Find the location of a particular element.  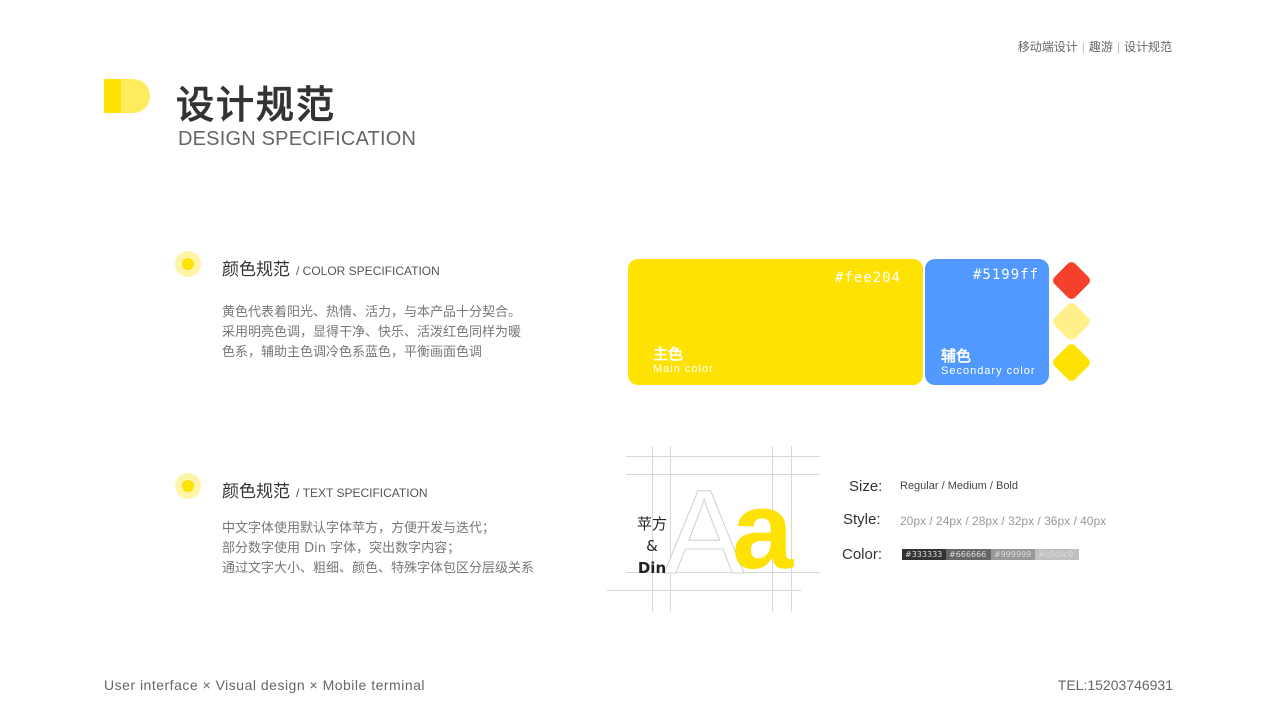

size-value: Regular / Medium / Bold is located at coordinates (959, 486).